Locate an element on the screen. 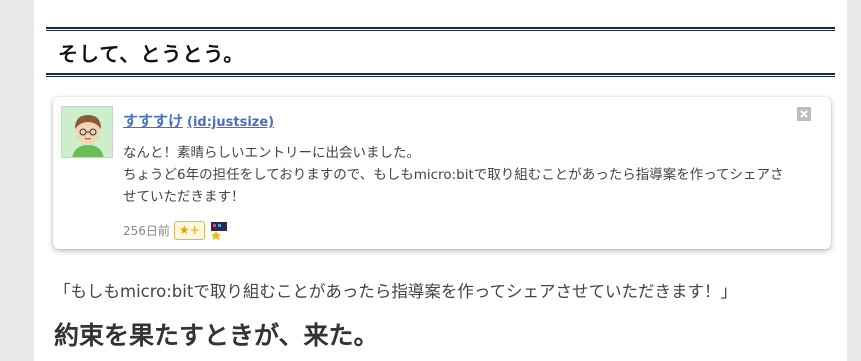  comment-line: せていただきます！ is located at coordinates (184, 197).